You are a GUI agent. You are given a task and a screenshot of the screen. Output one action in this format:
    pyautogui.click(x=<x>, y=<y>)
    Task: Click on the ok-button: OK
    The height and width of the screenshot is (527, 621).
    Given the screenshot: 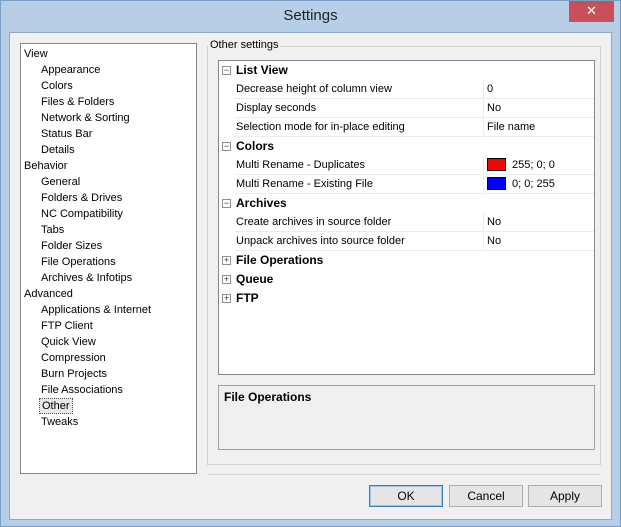 What is the action you would take?
    pyautogui.click(x=406, y=496)
    